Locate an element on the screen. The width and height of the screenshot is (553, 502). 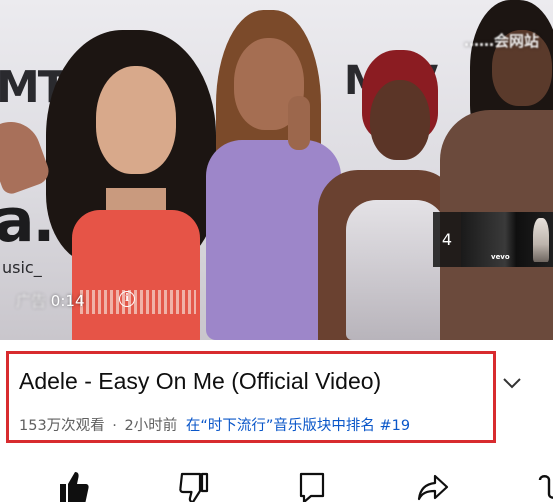
upload-age: 2小时前 is located at coordinates (151, 426).